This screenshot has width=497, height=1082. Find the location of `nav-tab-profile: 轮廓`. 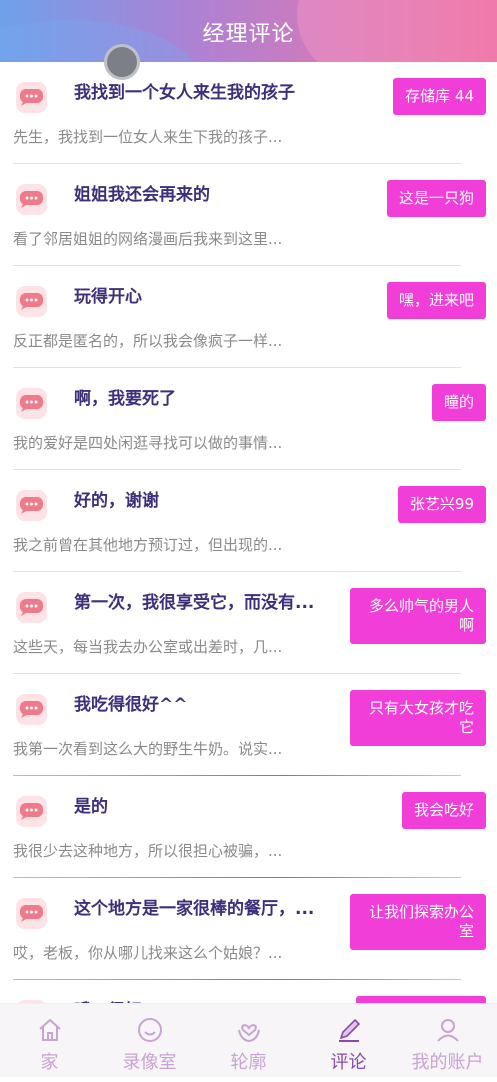

nav-tab-profile: 轮廓 is located at coordinates (248, 1040).